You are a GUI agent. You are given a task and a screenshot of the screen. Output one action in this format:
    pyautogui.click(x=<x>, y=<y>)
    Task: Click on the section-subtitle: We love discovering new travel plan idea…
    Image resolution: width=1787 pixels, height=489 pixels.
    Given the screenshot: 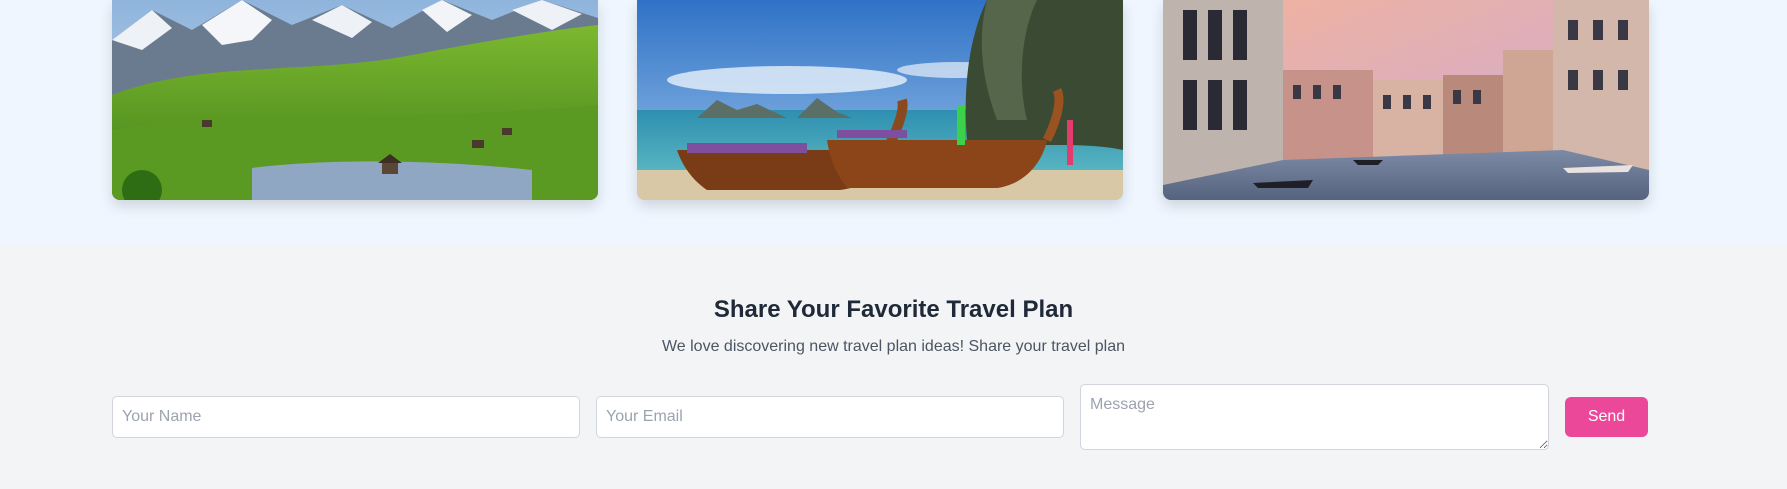 What is the action you would take?
    pyautogui.click(x=893, y=346)
    